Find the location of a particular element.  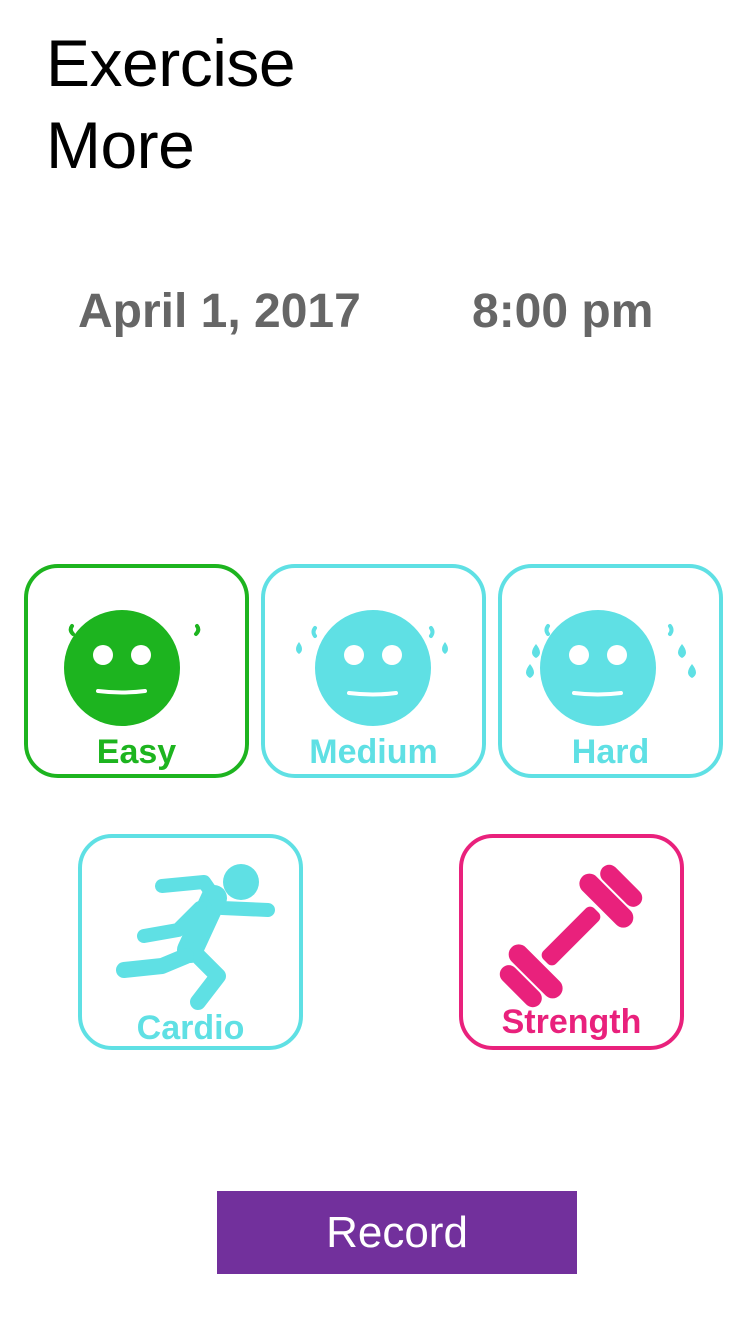

record-button: Record is located at coordinates (397, 1232).